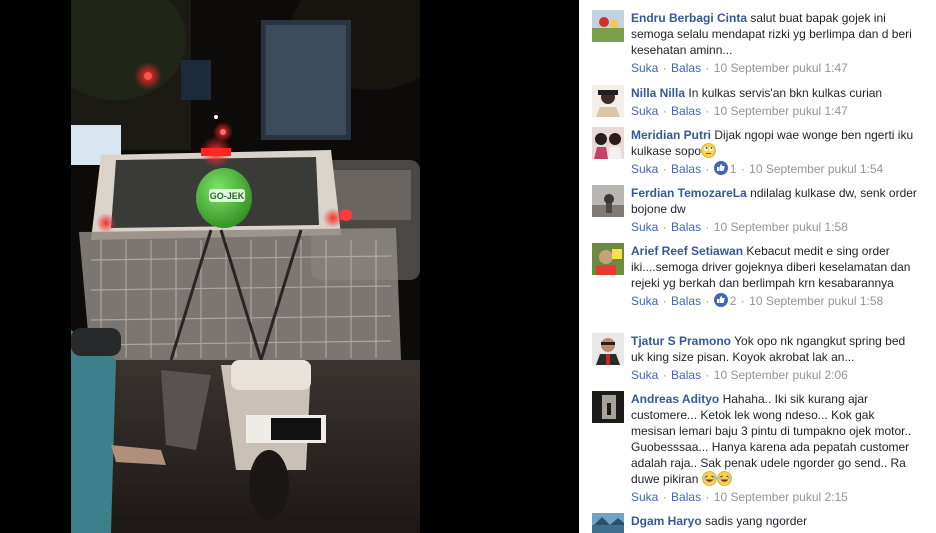  What do you see at coordinates (756, 521) in the screenshot?
I see `comment-text: sadis yang ngorder` at bounding box center [756, 521].